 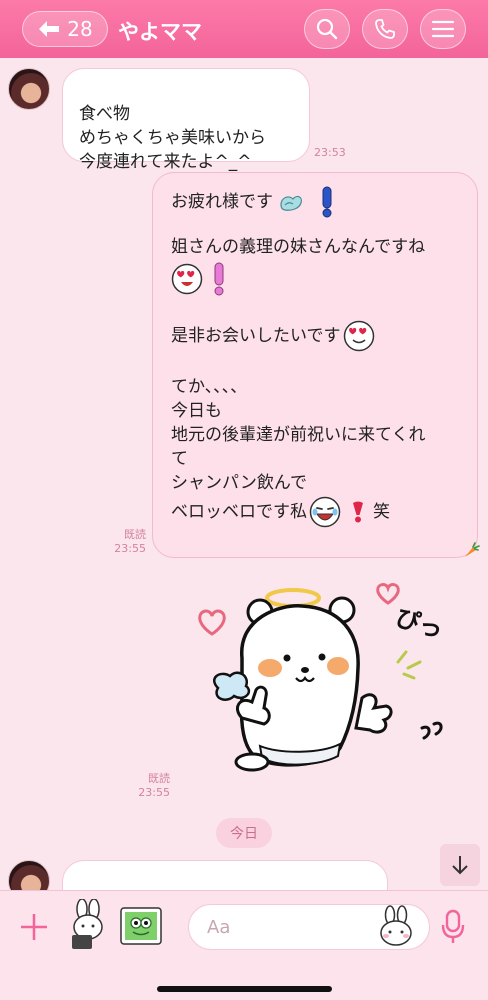 What do you see at coordinates (49, 29) in the screenshot?
I see `back-arrow-icon` at bounding box center [49, 29].